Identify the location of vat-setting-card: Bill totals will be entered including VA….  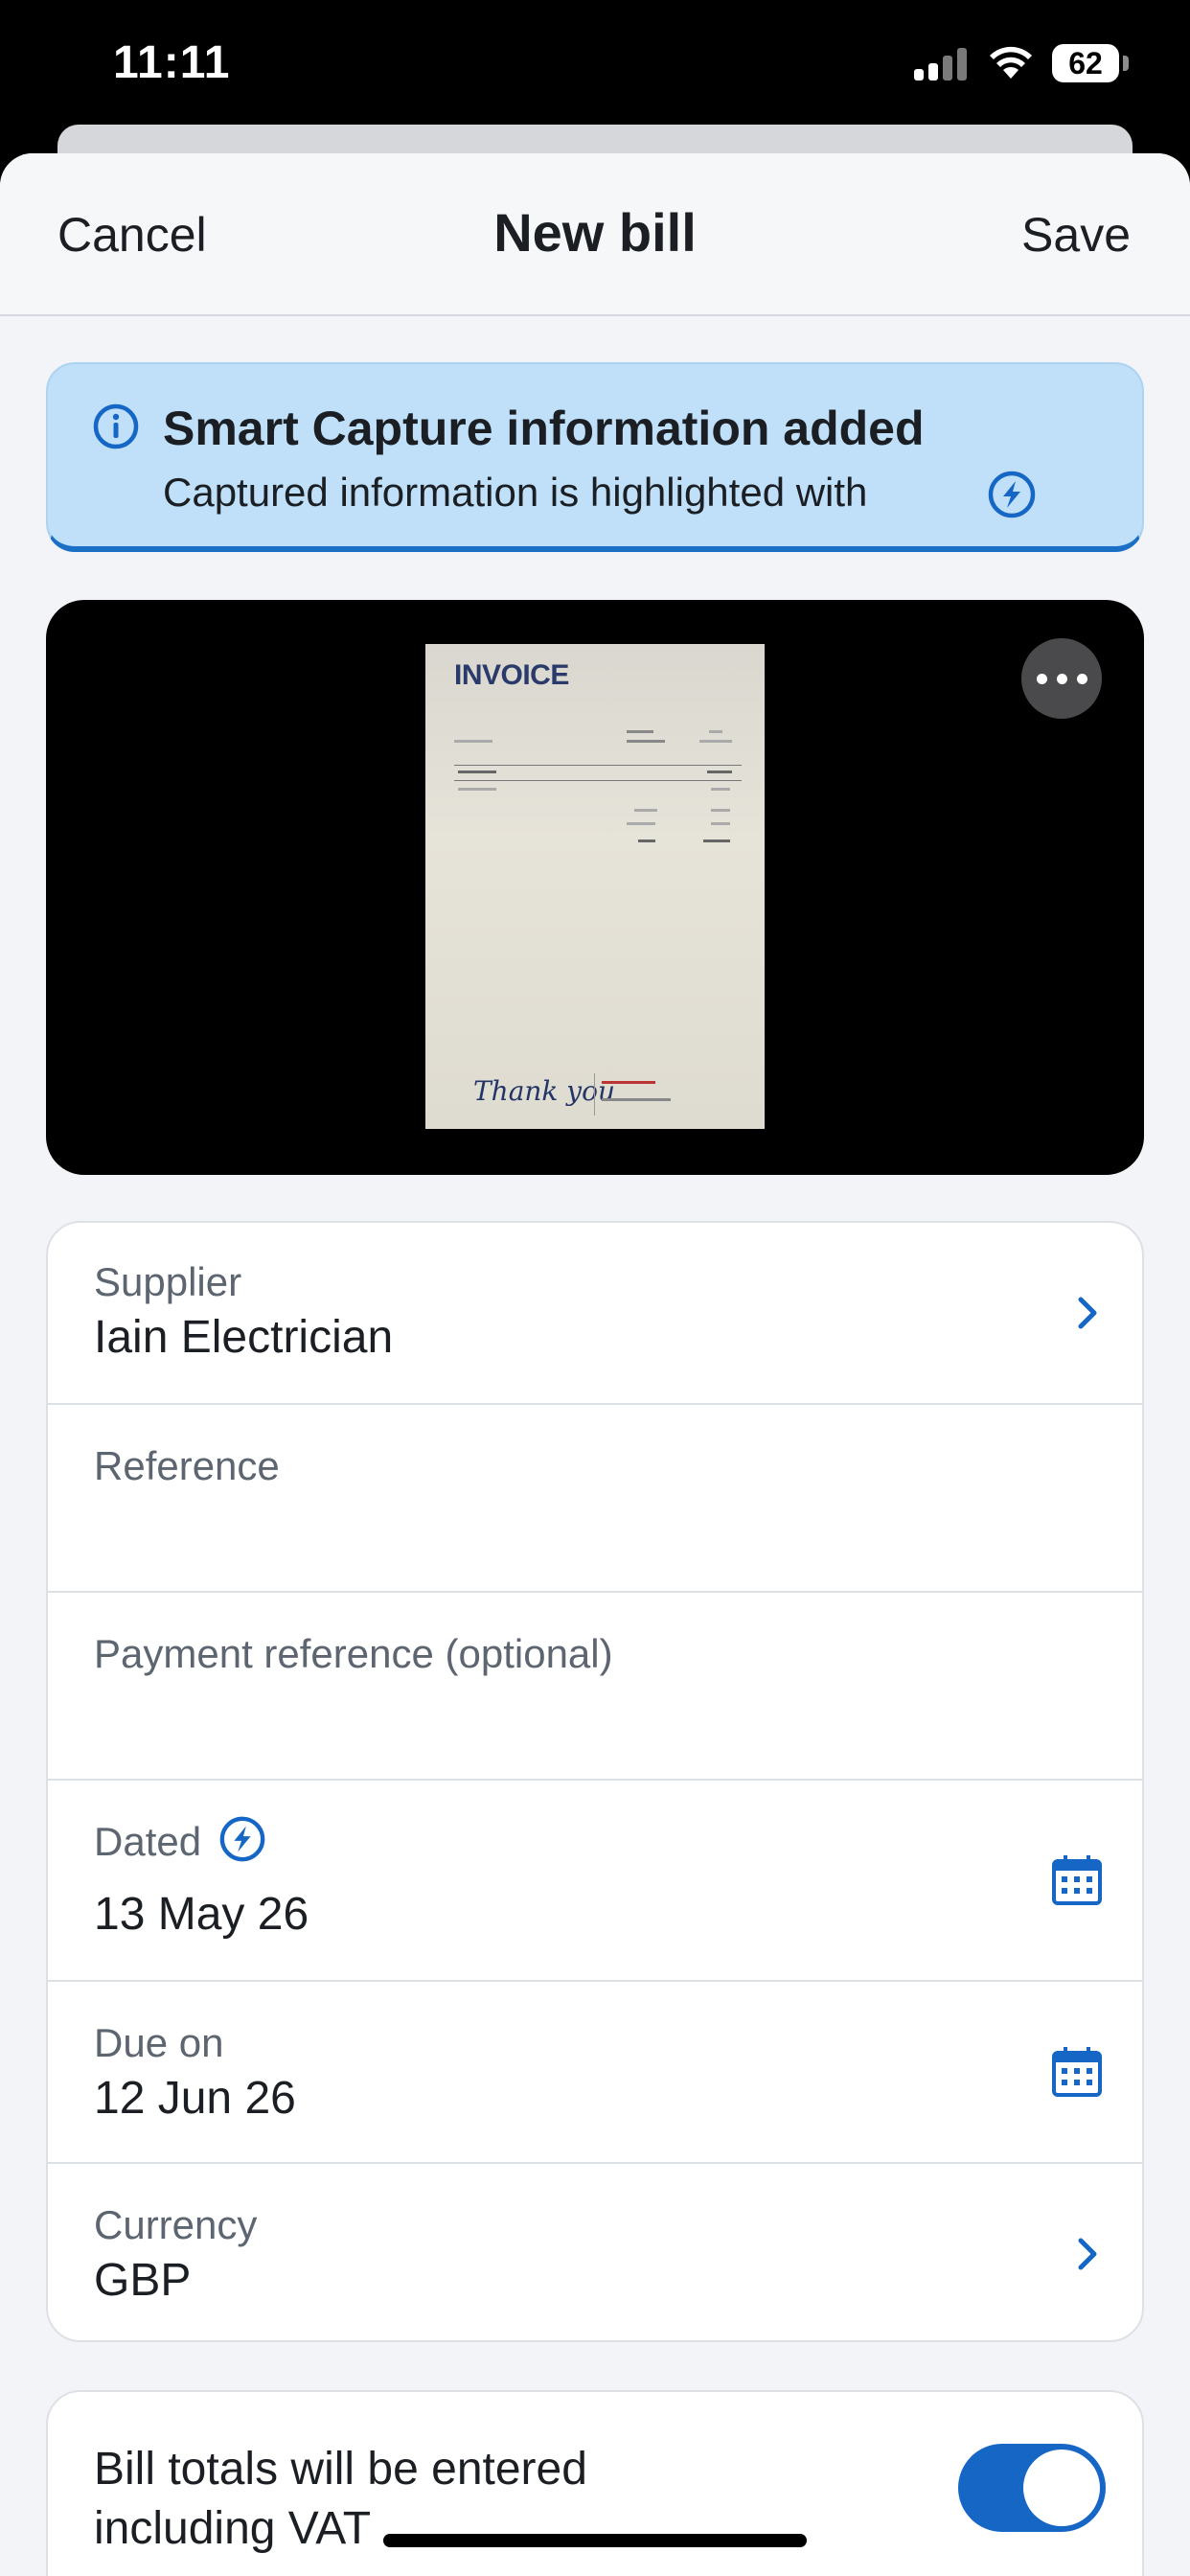
(595, 2483).